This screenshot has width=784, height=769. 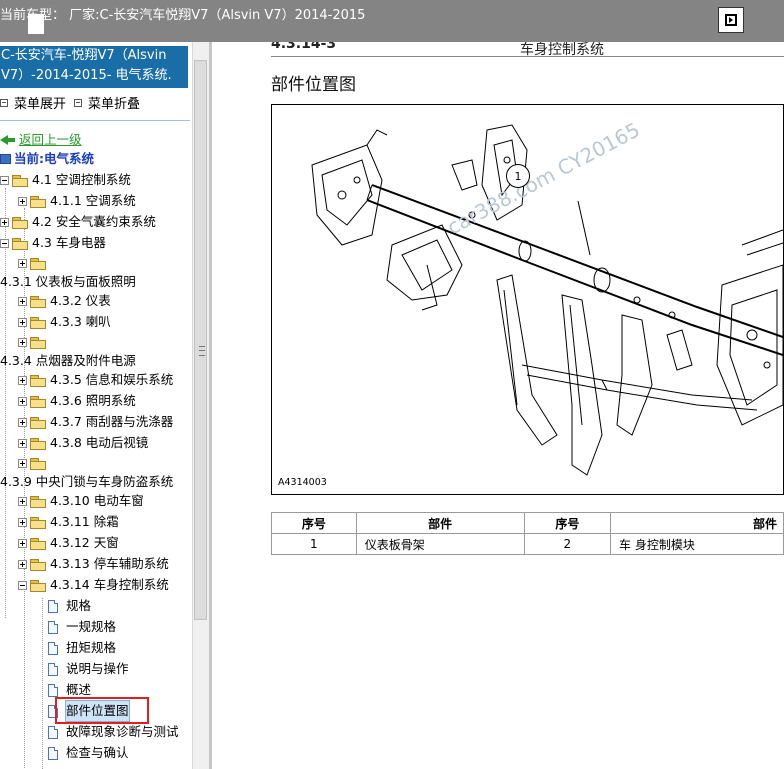 What do you see at coordinates (94, 67) in the screenshot?
I see `sidebar-header: C-长安汽车-悦翔V7（Alsvin V7）-2014-2015- 电气系统.` at bounding box center [94, 67].